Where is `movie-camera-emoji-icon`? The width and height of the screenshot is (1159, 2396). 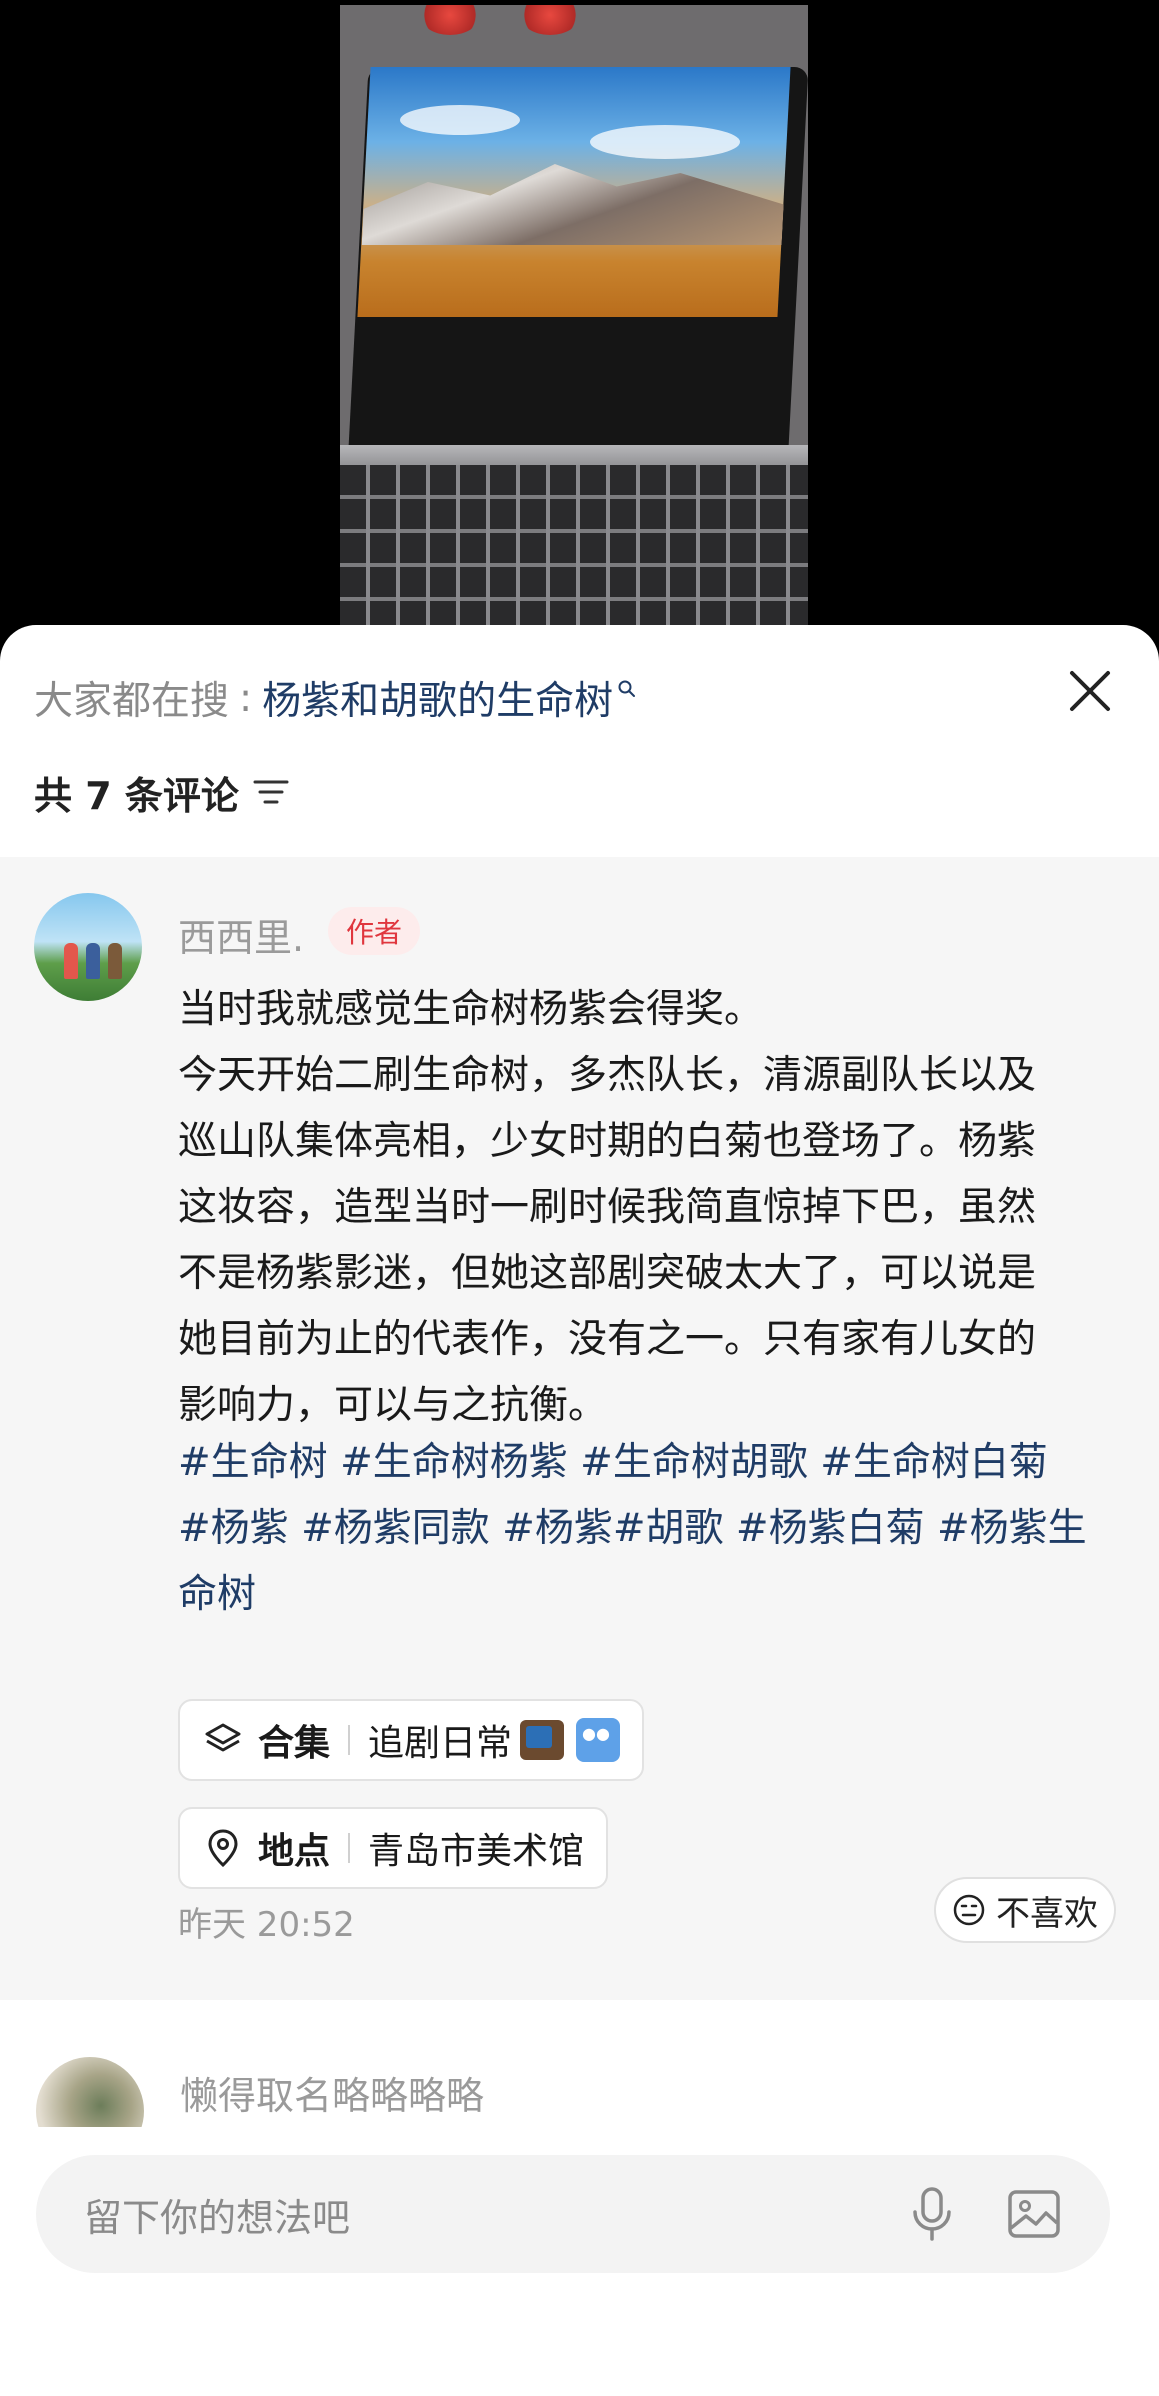
movie-camera-emoji-icon is located at coordinates (598, 1740).